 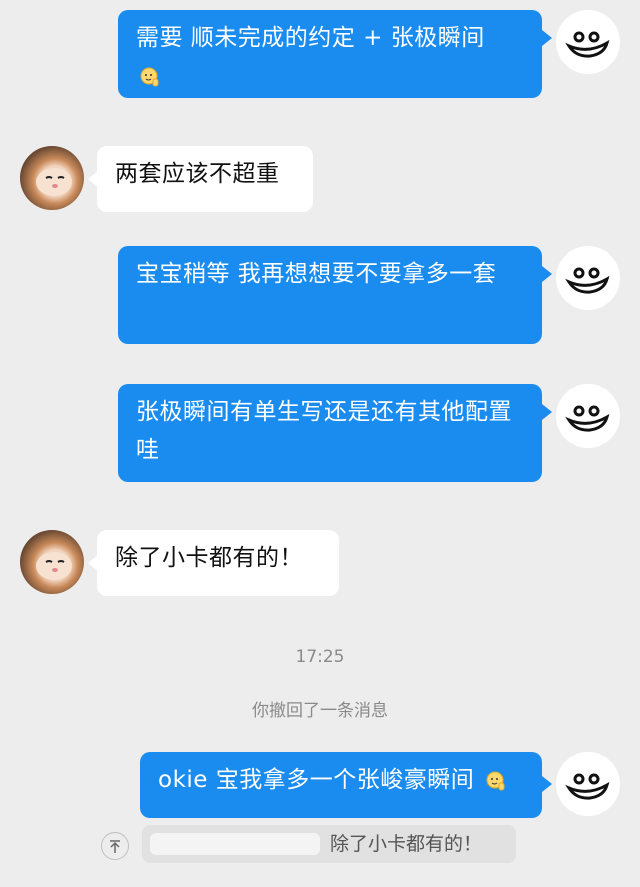 I want to click on message-bubble-incoming: 两套应该不超重, so click(x=205, y=179).